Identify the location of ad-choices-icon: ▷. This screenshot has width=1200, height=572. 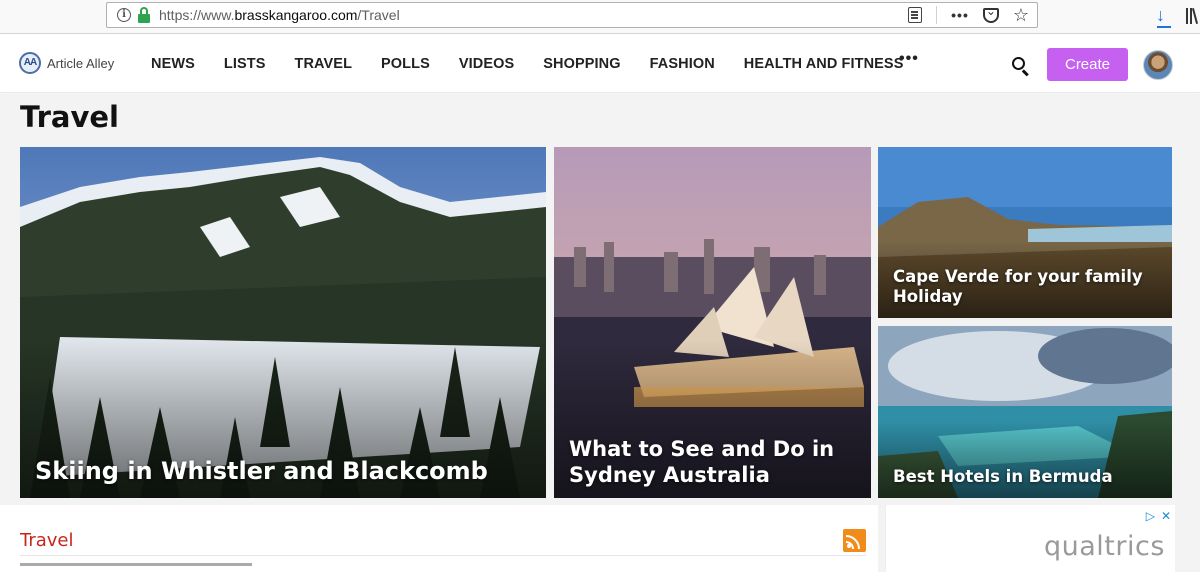
(1150, 516).